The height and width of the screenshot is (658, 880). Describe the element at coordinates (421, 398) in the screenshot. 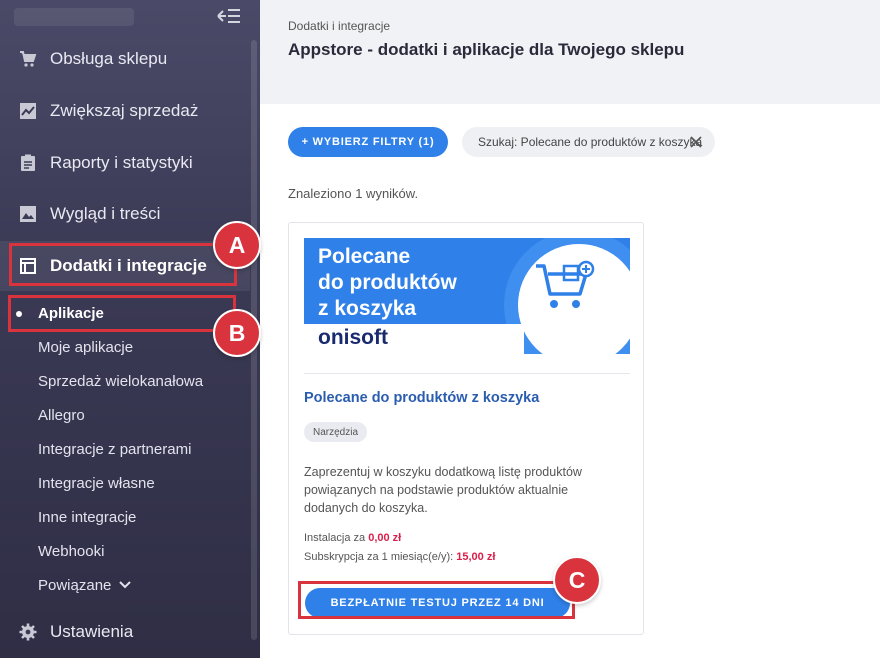

I see `app-title-link: Polecane do produktów z koszyka` at that location.